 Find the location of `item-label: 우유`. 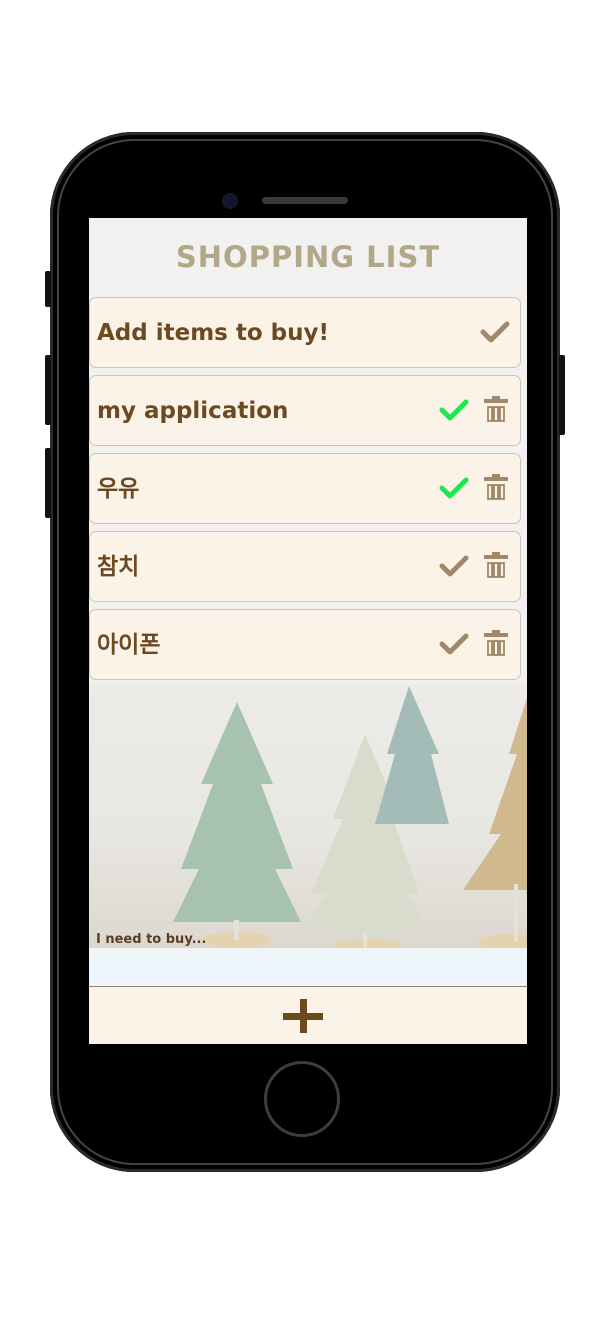

item-label: 우유 is located at coordinates (118, 489).